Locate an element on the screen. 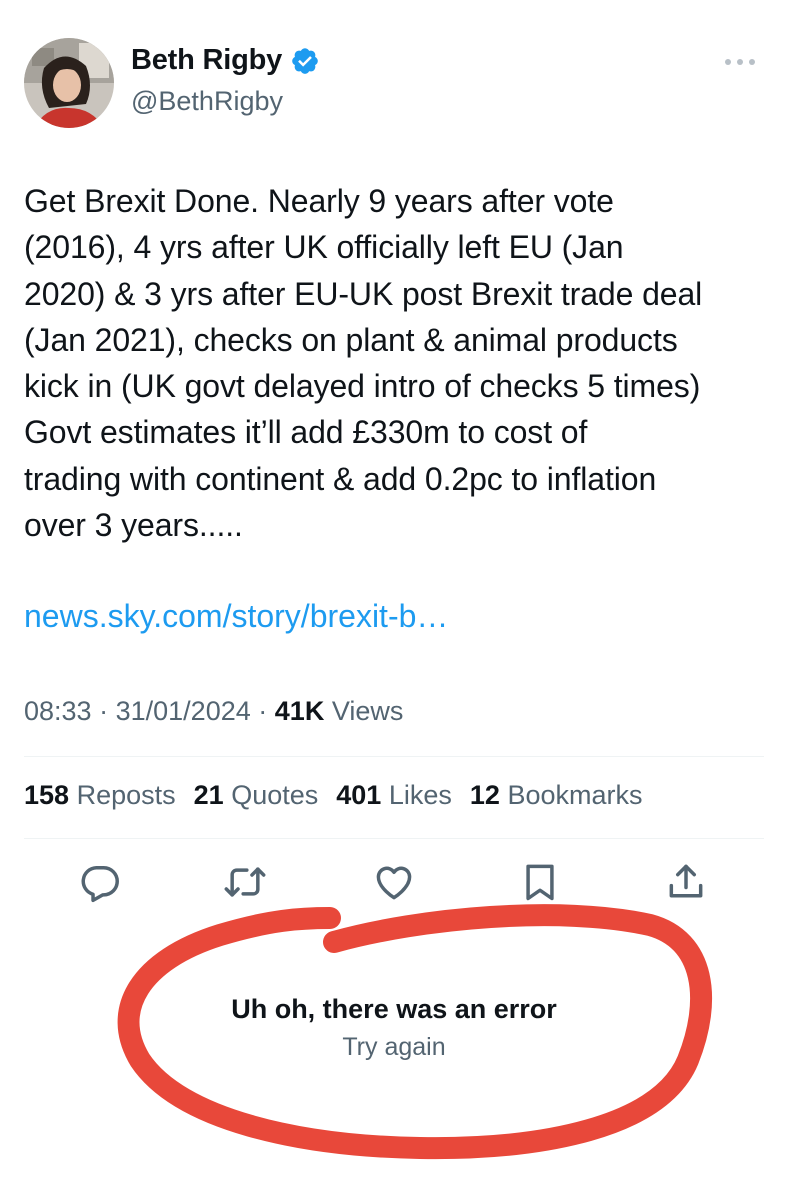 The width and height of the screenshot is (788, 1200). tweet-meta: 08:33 · 31/01/2024 · 41K Views is located at coordinates (213, 711).